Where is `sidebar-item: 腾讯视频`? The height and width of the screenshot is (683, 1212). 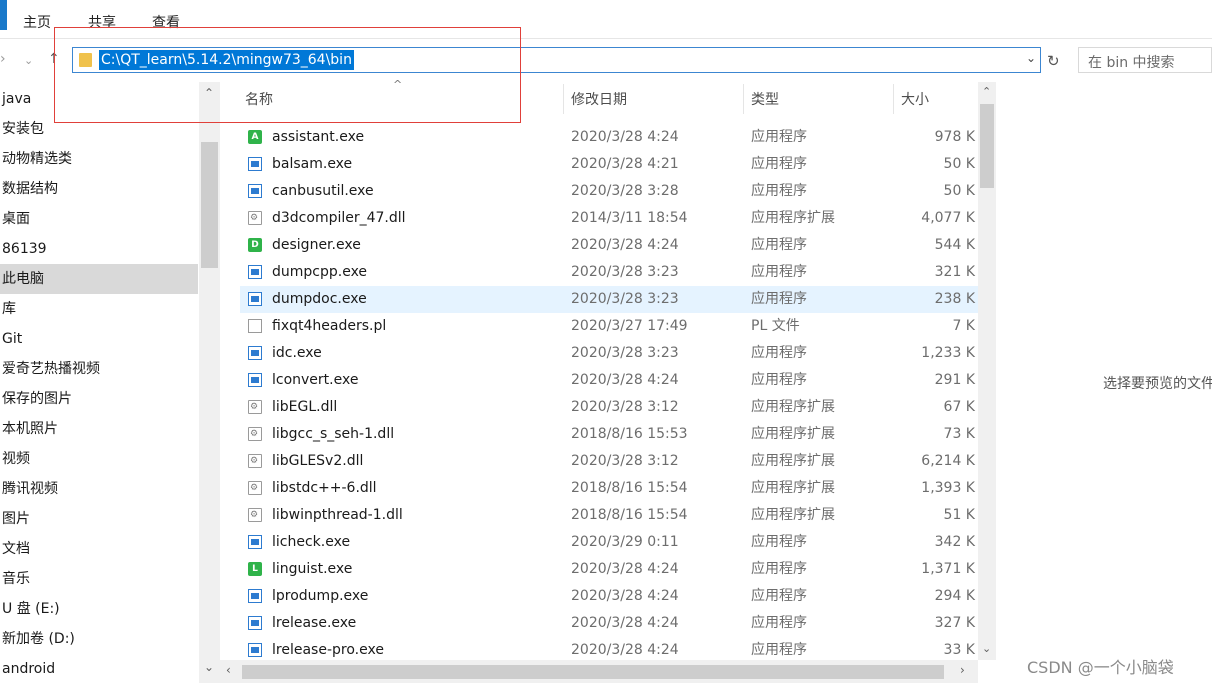 sidebar-item: 腾讯视频 is located at coordinates (99, 489).